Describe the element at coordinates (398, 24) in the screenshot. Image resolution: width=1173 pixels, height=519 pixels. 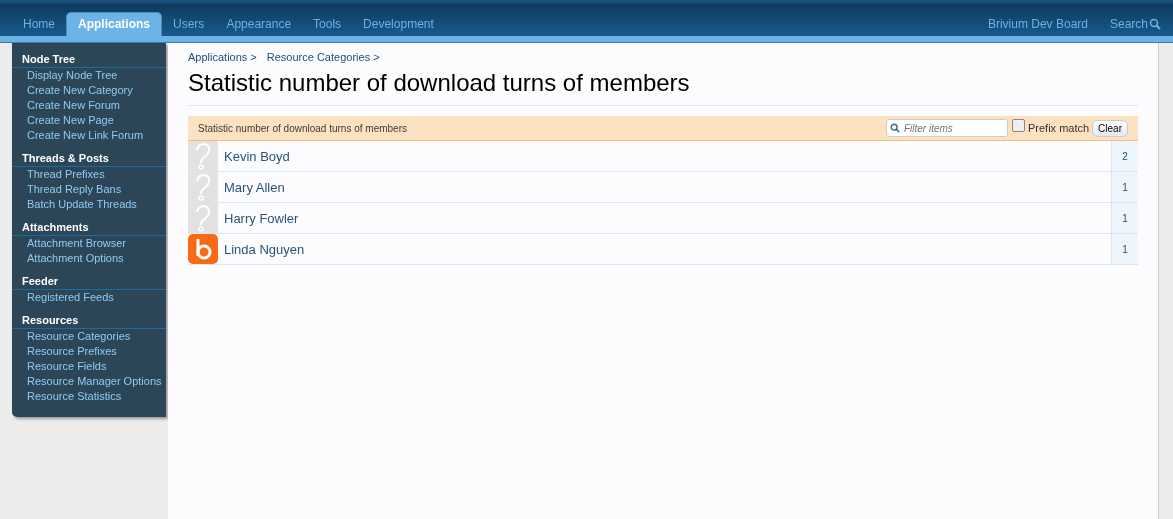
I see `nav-tab: Development` at that location.